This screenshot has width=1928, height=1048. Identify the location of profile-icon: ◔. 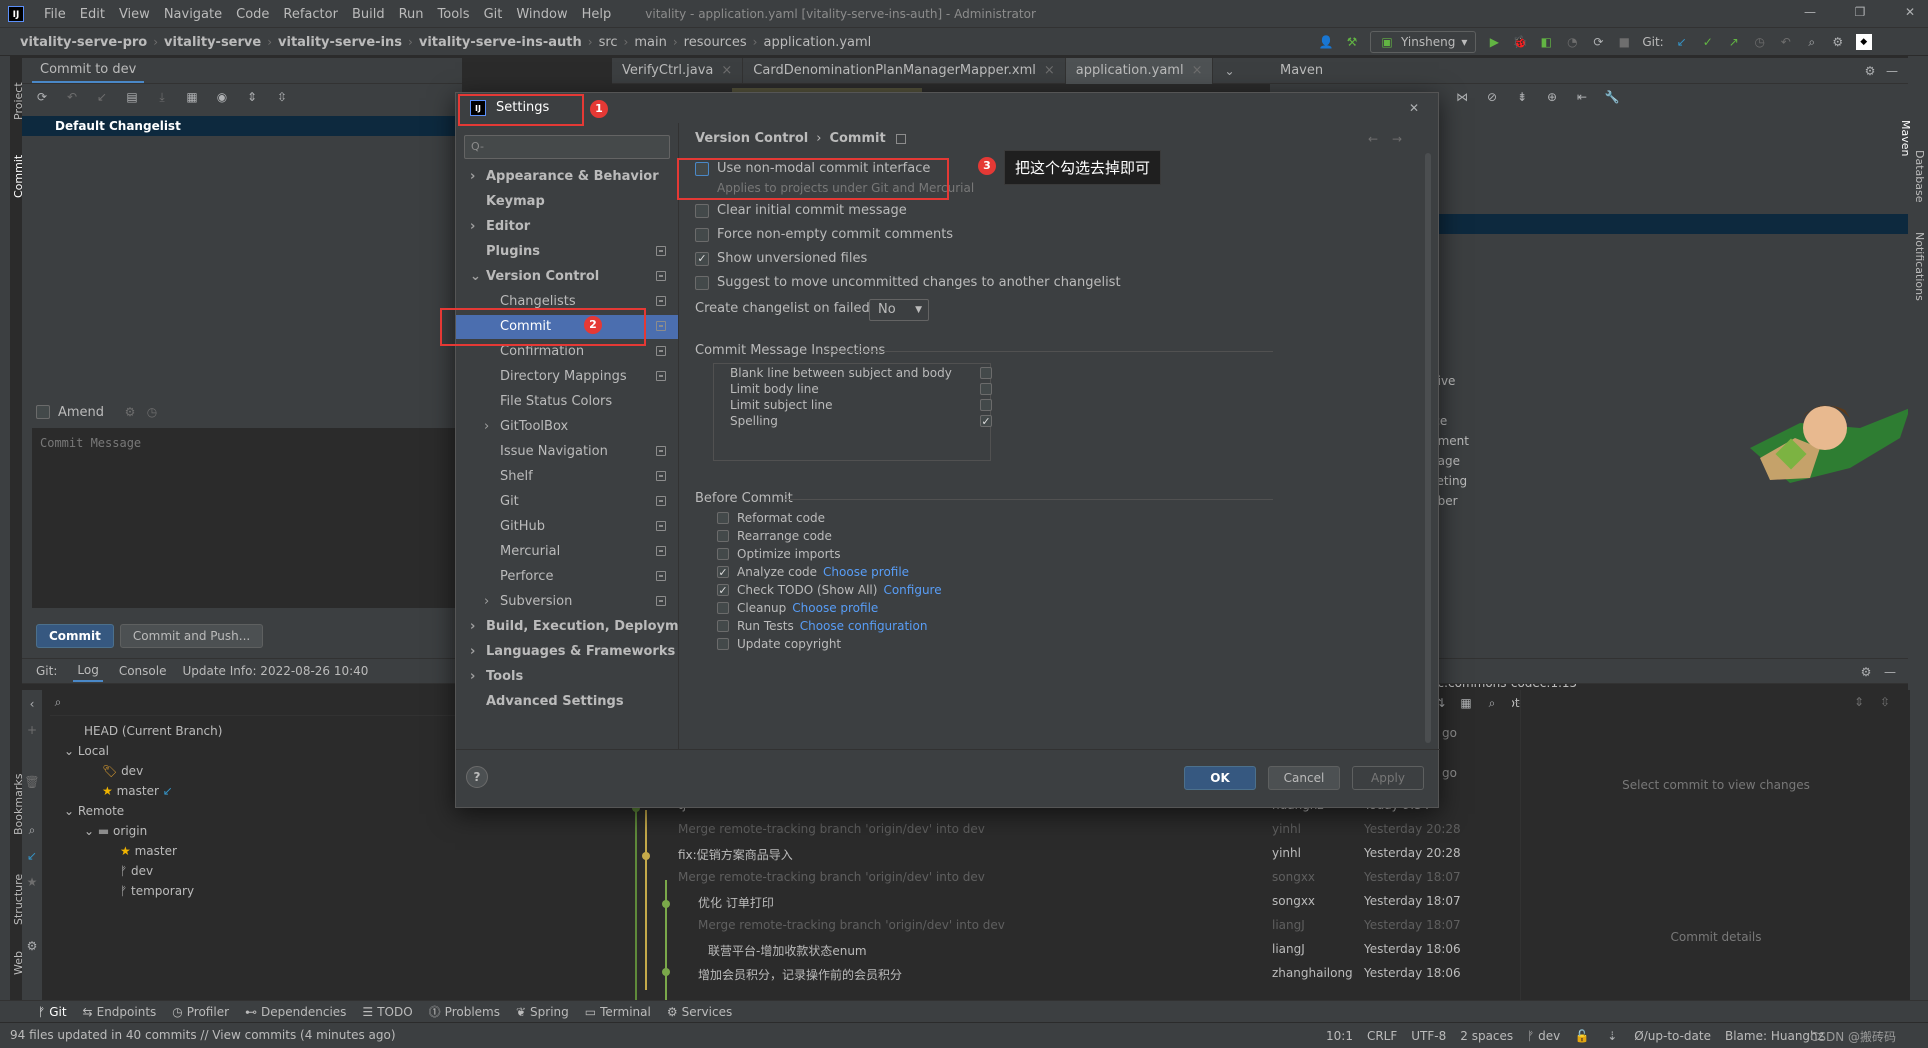
(1572, 42).